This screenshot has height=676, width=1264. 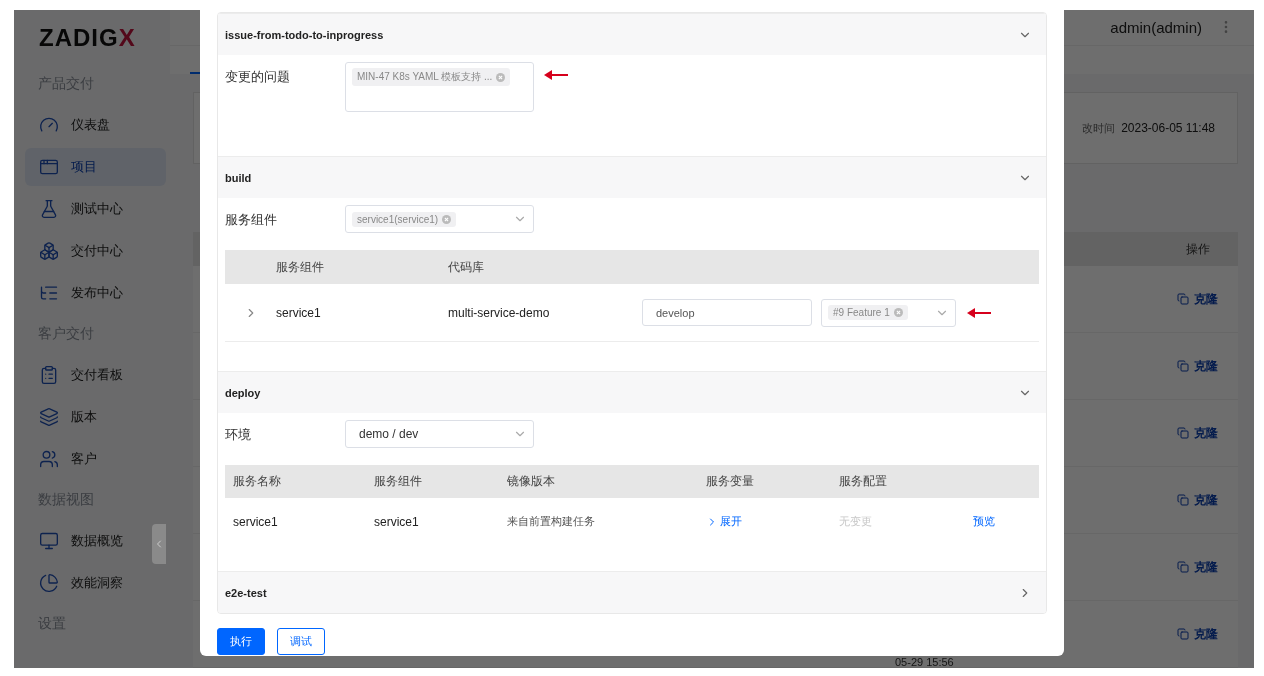 What do you see at coordinates (49, 209) in the screenshot?
I see `flask-icon` at bounding box center [49, 209].